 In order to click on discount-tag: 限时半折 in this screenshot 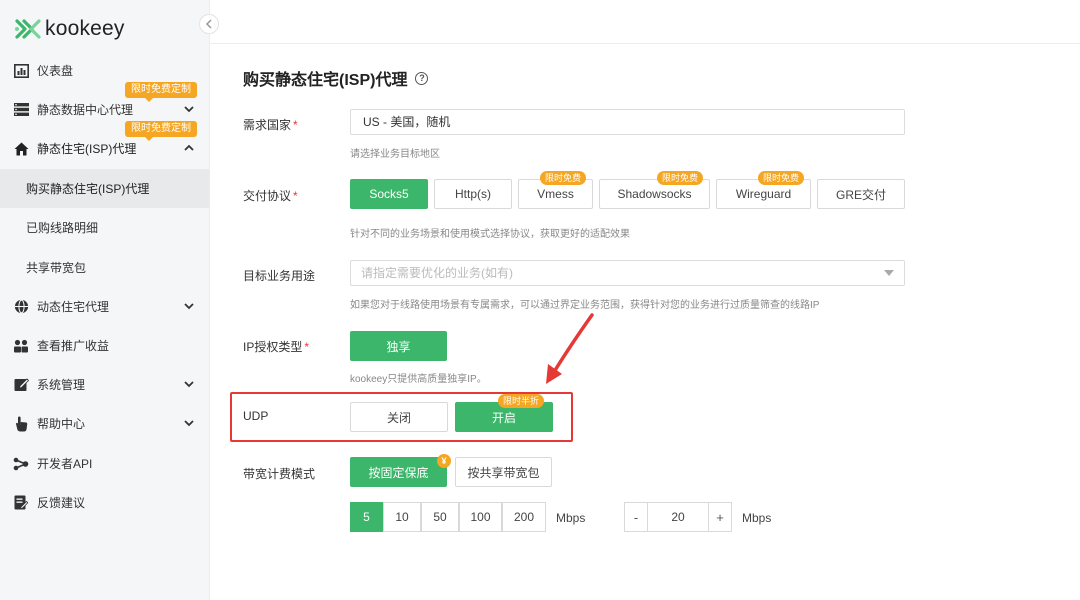, I will do `click(520, 401)`.